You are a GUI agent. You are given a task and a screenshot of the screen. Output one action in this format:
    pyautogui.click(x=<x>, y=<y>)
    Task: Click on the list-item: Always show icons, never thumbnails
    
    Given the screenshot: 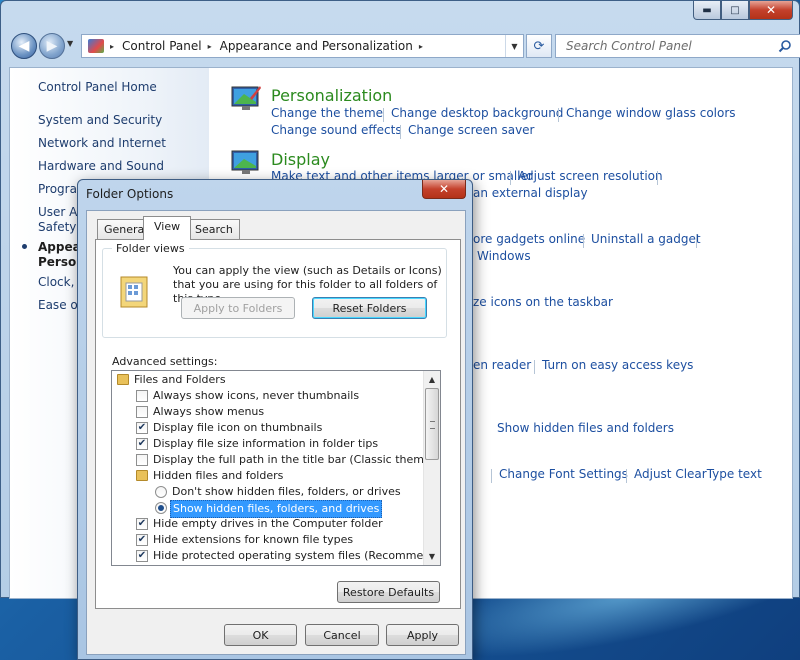 What is the action you would take?
    pyautogui.click(x=268, y=396)
    